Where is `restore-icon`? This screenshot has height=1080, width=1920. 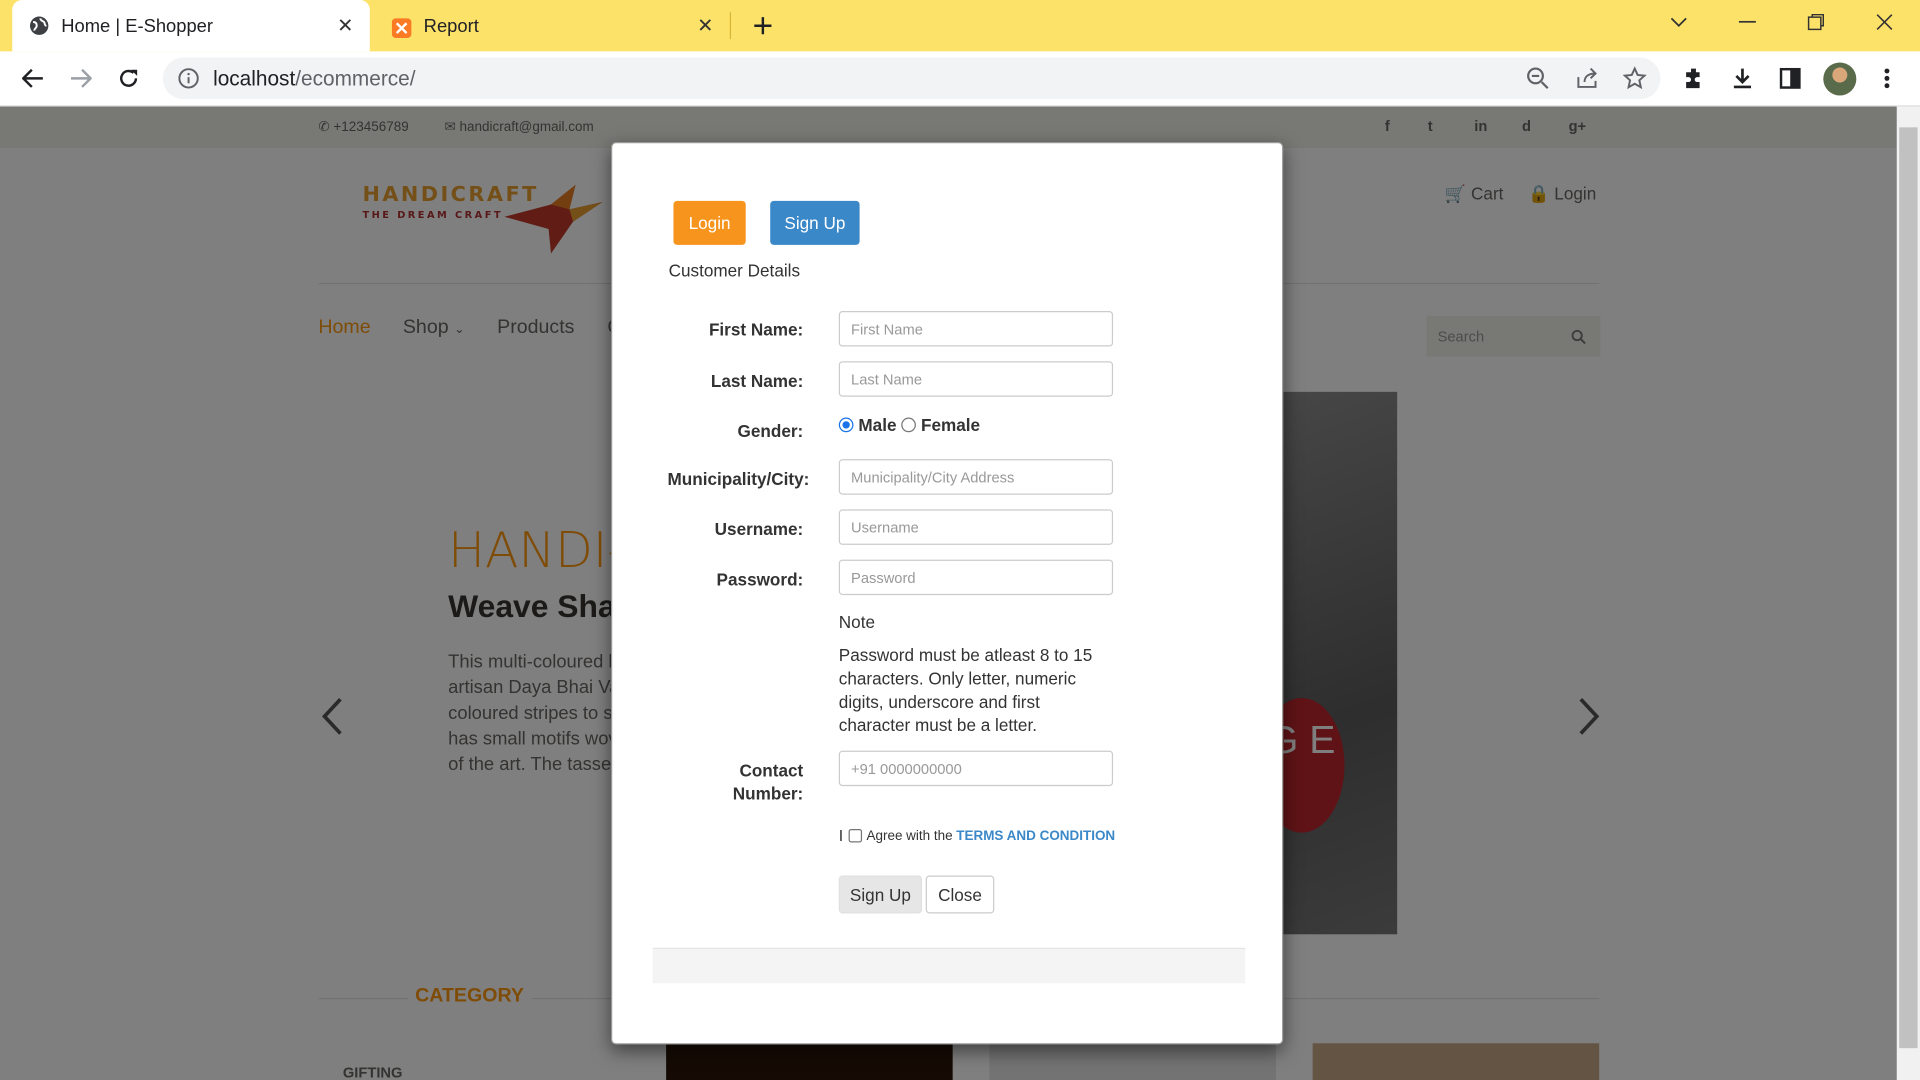 restore-icon is located at coordinates (1816, 21).